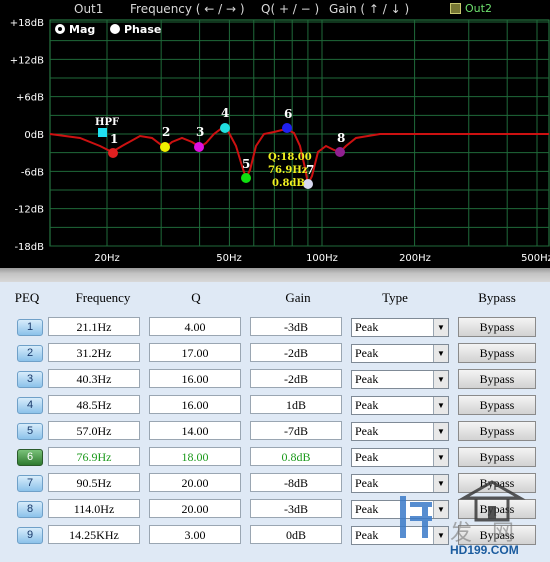 The width and height of the screenshot is (550, 562). Describe the element at coordinates (535, 258) in the screenshot. I see `x-axis-label: 500Hz` at that location.